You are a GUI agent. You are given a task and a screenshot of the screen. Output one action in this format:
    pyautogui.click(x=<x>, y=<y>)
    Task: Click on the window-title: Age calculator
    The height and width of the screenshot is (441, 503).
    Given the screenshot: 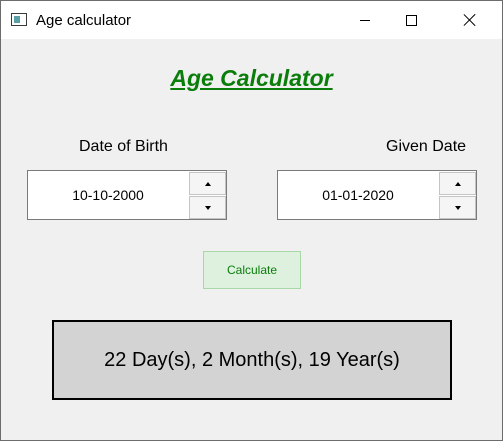 What is the action you would take?
    pyautogui.click(x=84, y=20)
    